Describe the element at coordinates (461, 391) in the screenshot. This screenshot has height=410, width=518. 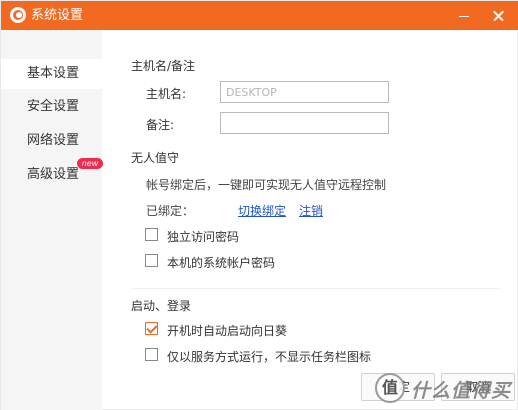
I see `watermark-text: 什么值得买` at that location.